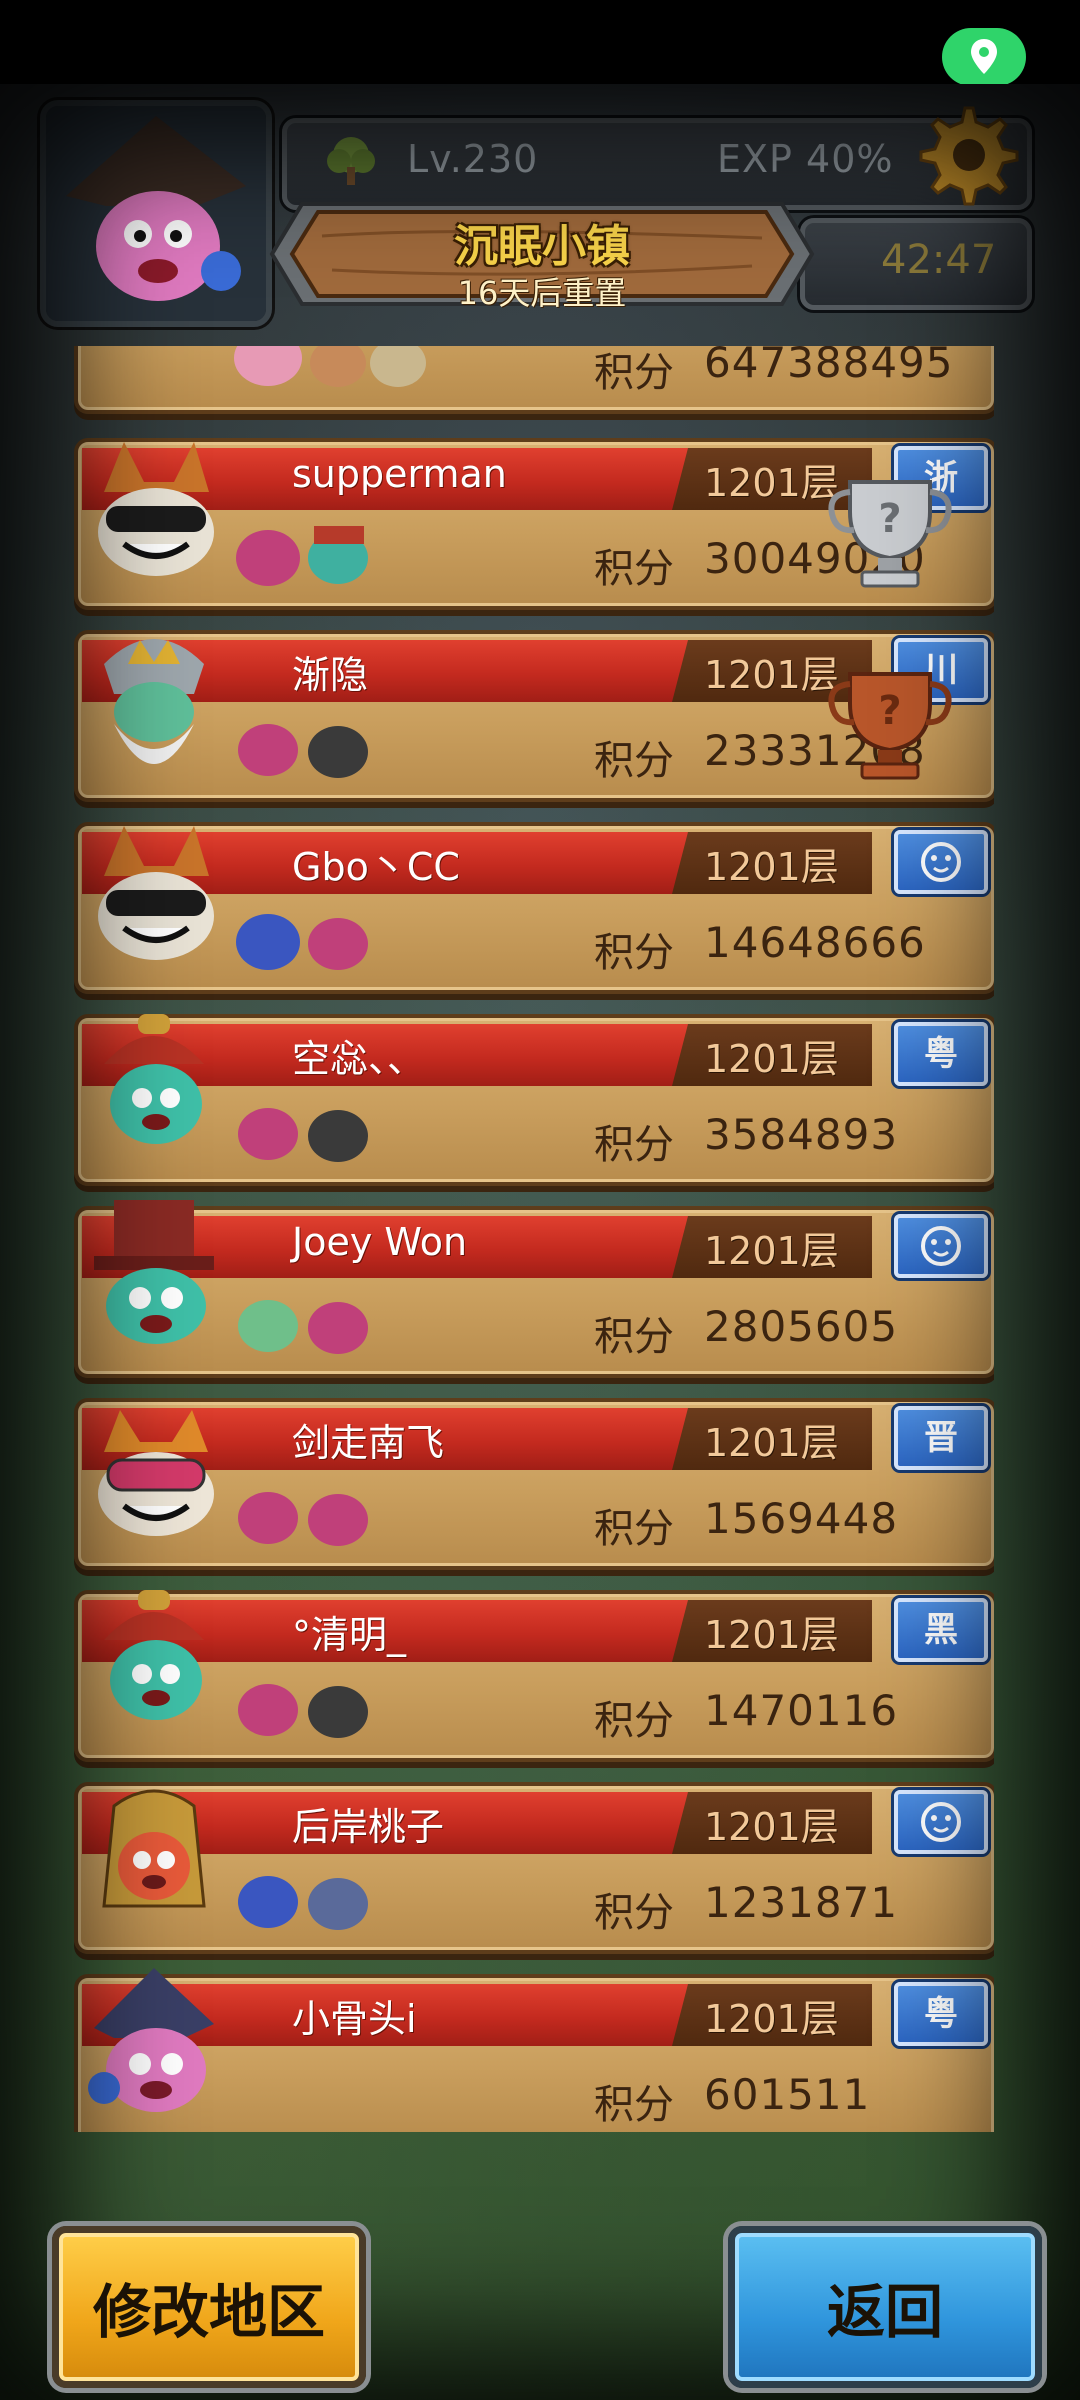 This screenshot has width=1080, height=2400. I want to click on score-value: 1569448, so click(801, 1518).